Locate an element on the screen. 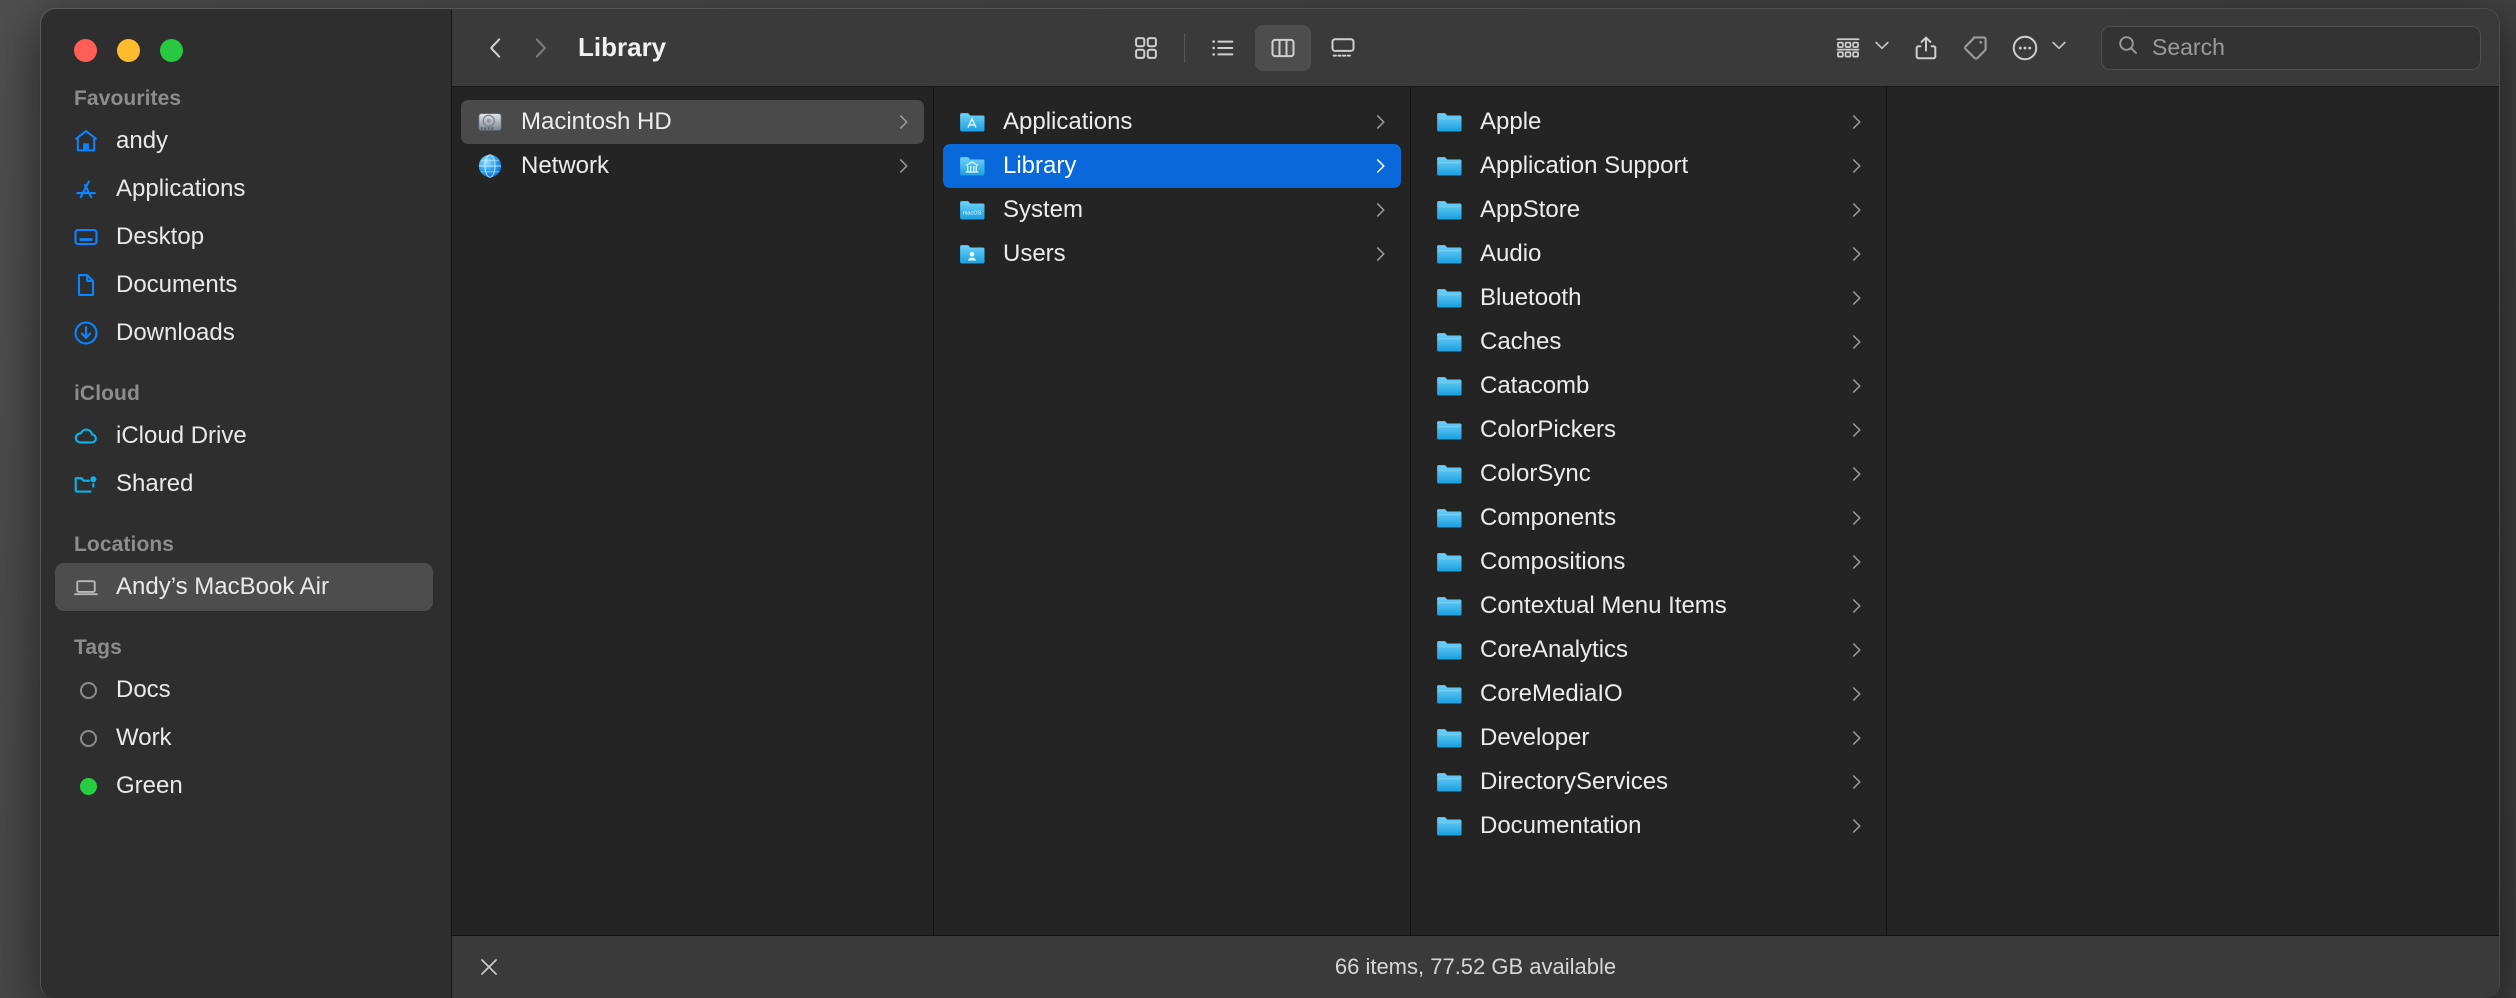 The image size is (2516, 998). status-text: 66 items, 77.52 GB available is located at coordinates (1475, 966).